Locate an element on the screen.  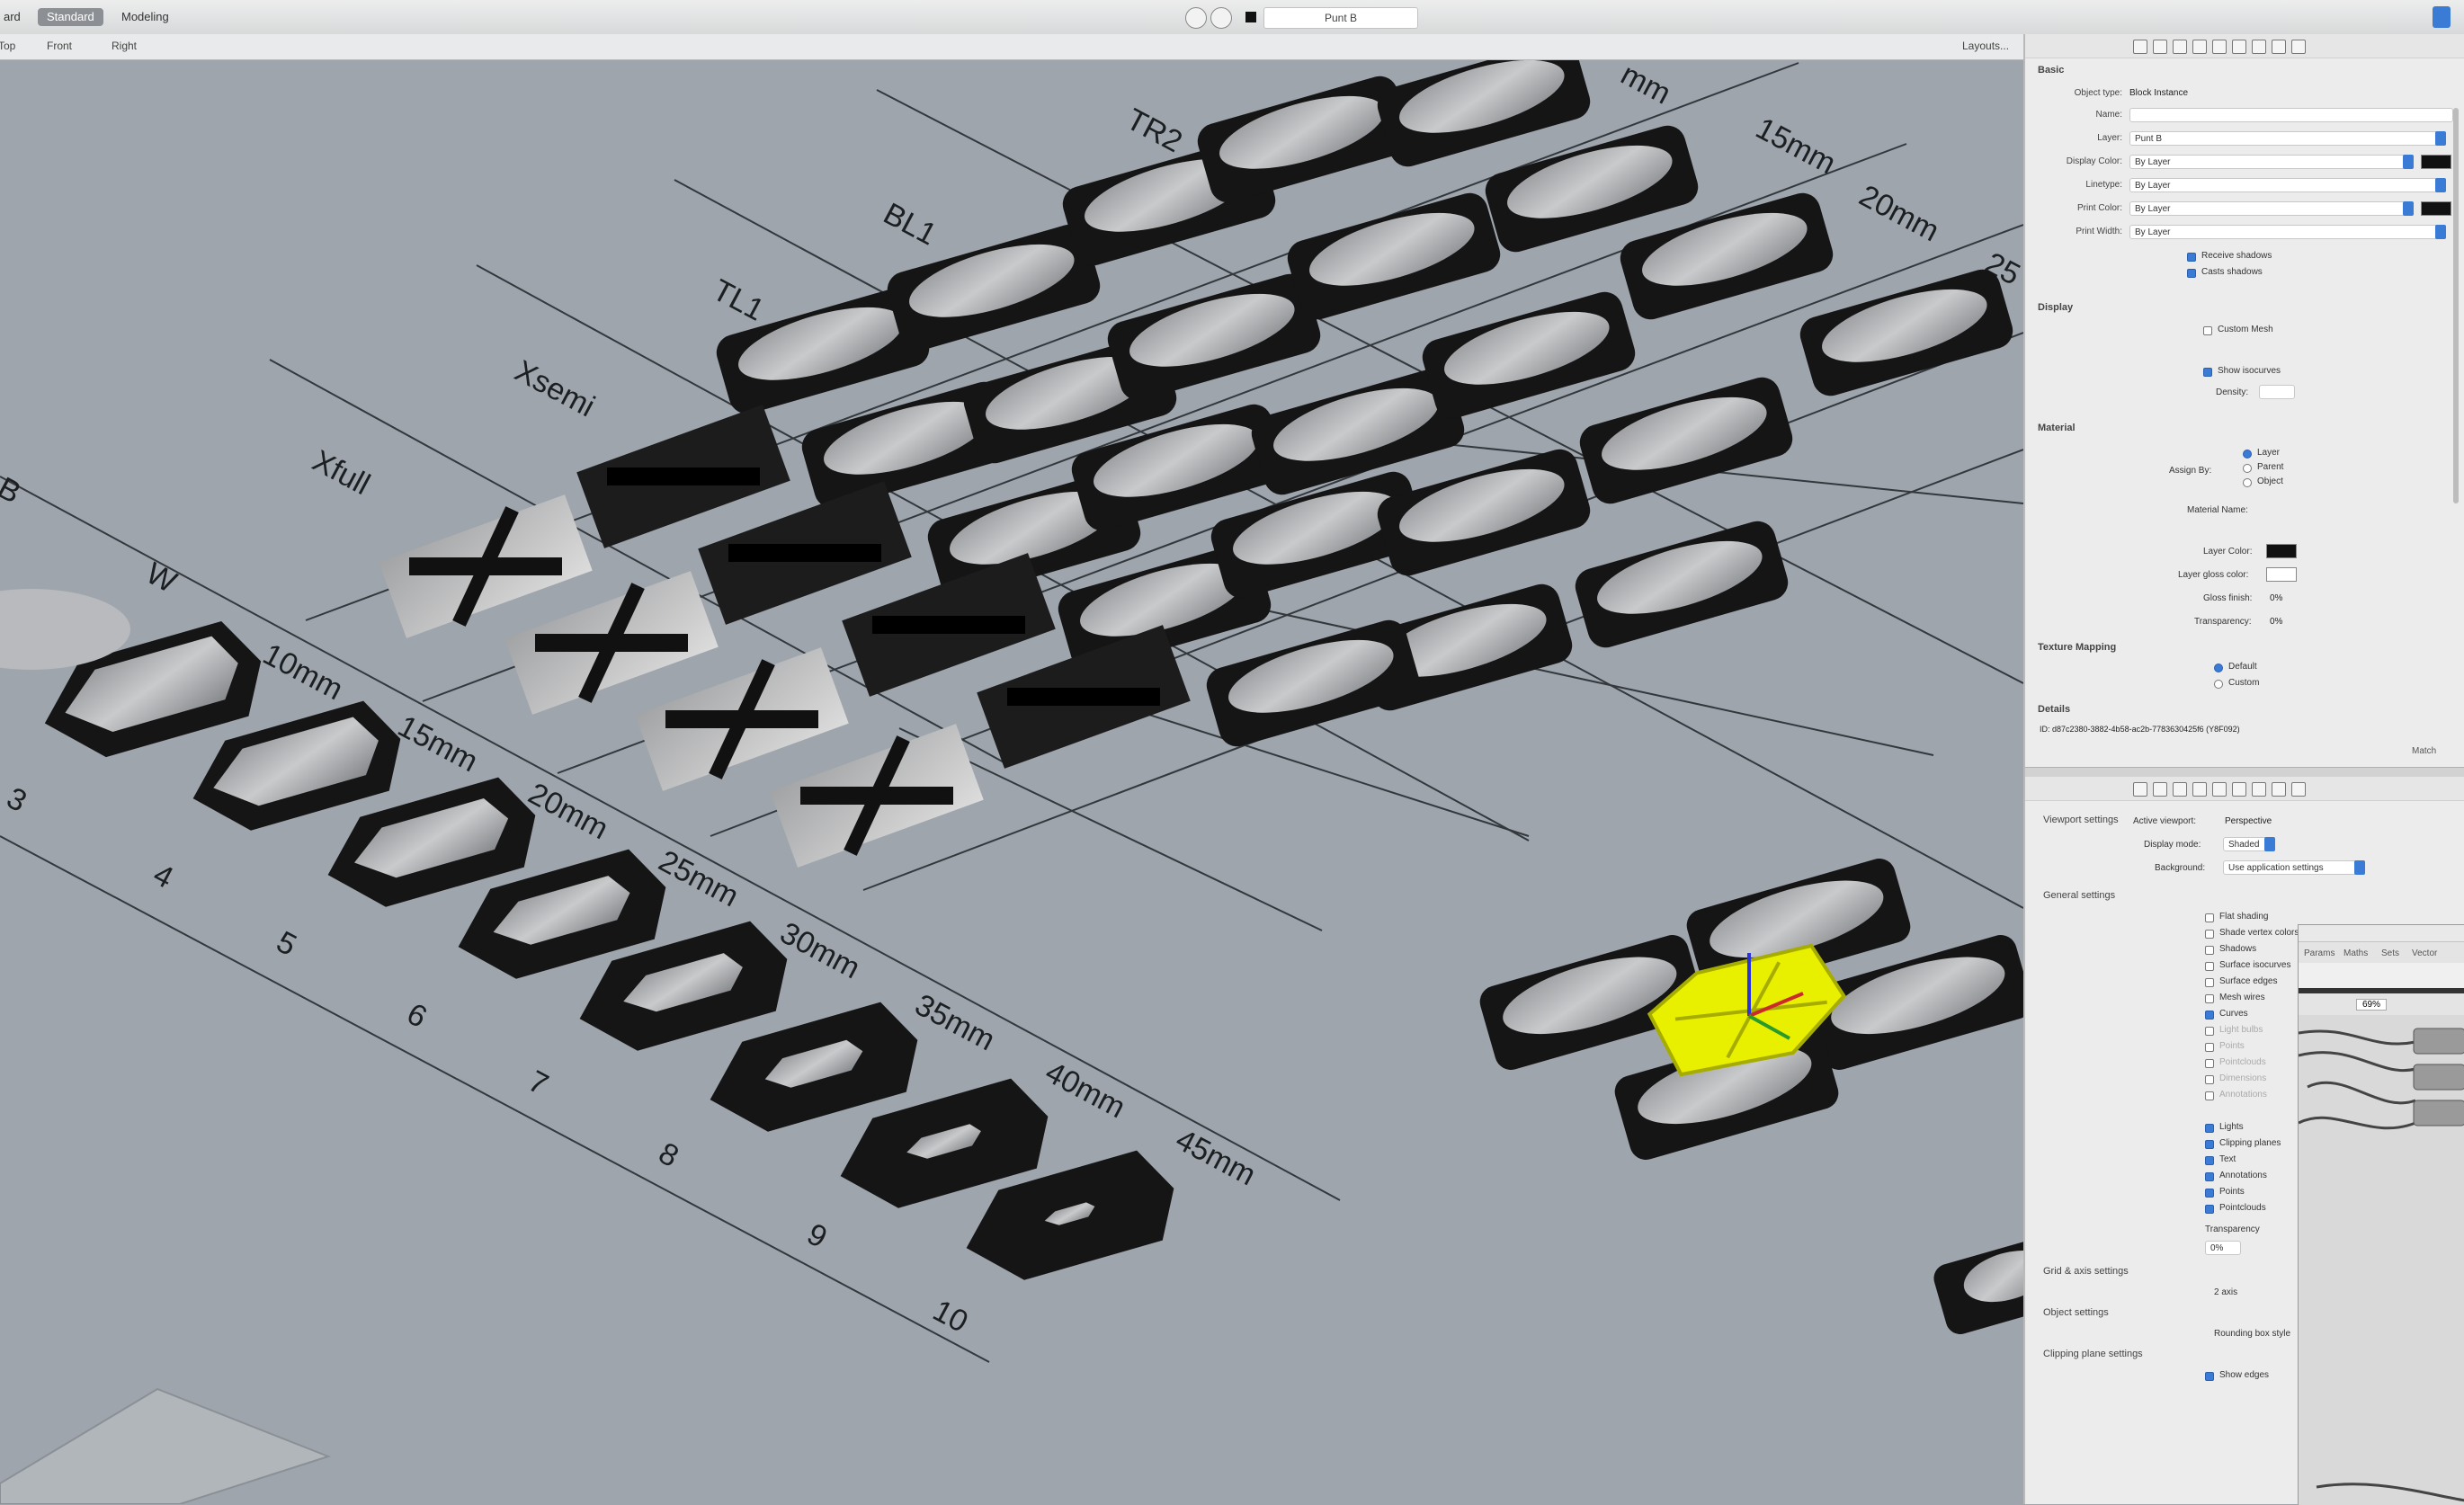
properties-scrollbar is located at coordinates (2456, 306).